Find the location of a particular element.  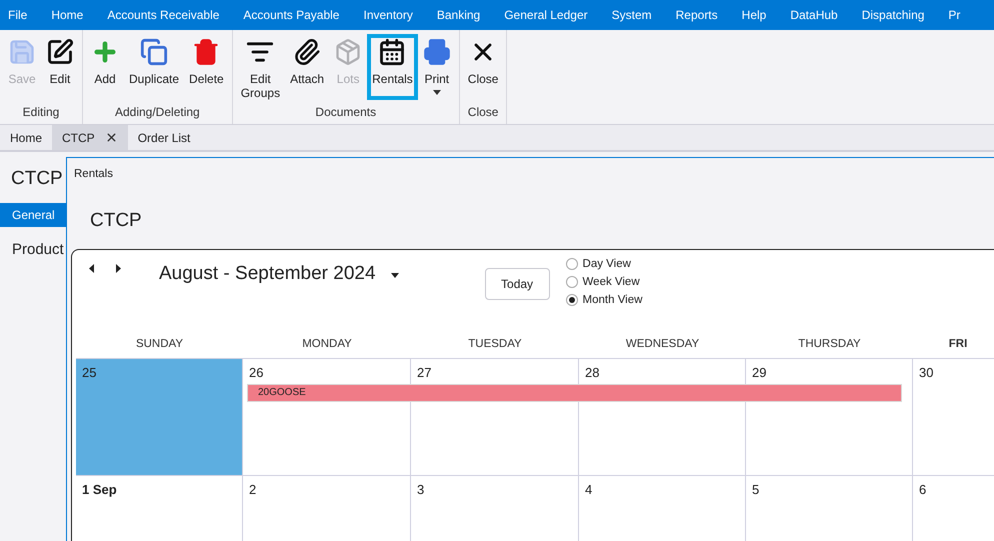

menu-item: Home is located at coordinates (67, 15).